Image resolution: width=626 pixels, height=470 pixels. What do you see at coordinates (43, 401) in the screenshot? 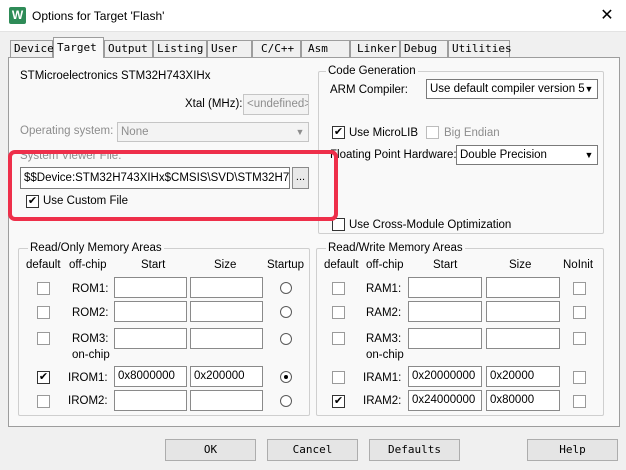
I see `irom2-default-checkbox` at bounding box center [43, 401].